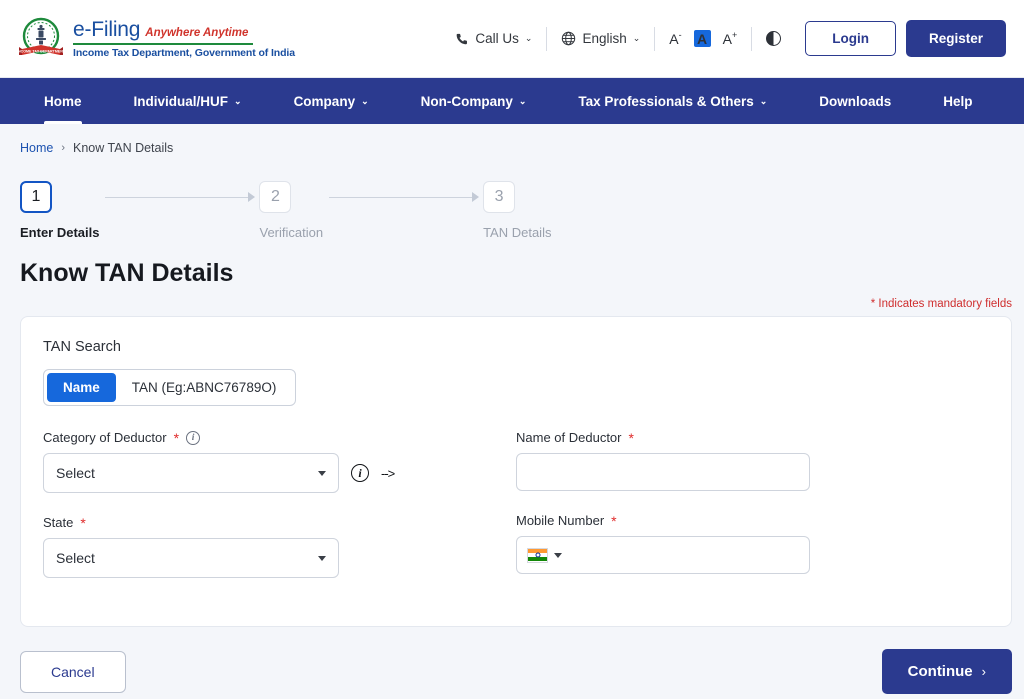 This screenshot has width=1024, height=699. I want to click on contrast-icon, so click(774, 38).